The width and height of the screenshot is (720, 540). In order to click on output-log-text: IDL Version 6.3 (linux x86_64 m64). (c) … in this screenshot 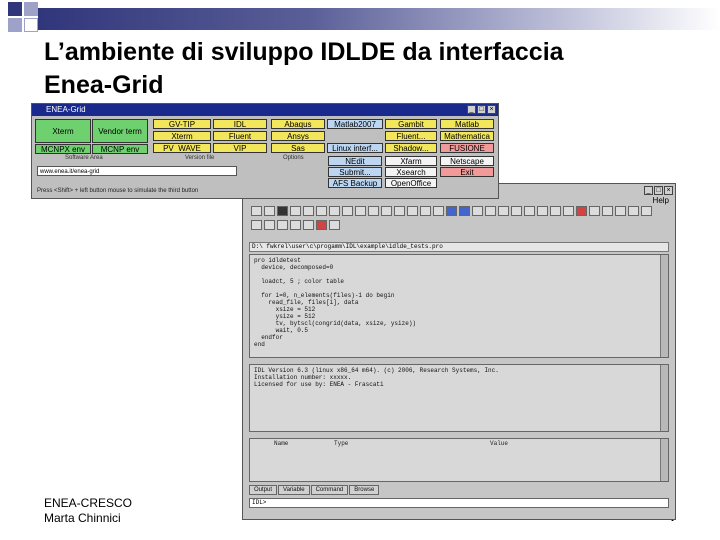, I will do `click(376, 377)`.